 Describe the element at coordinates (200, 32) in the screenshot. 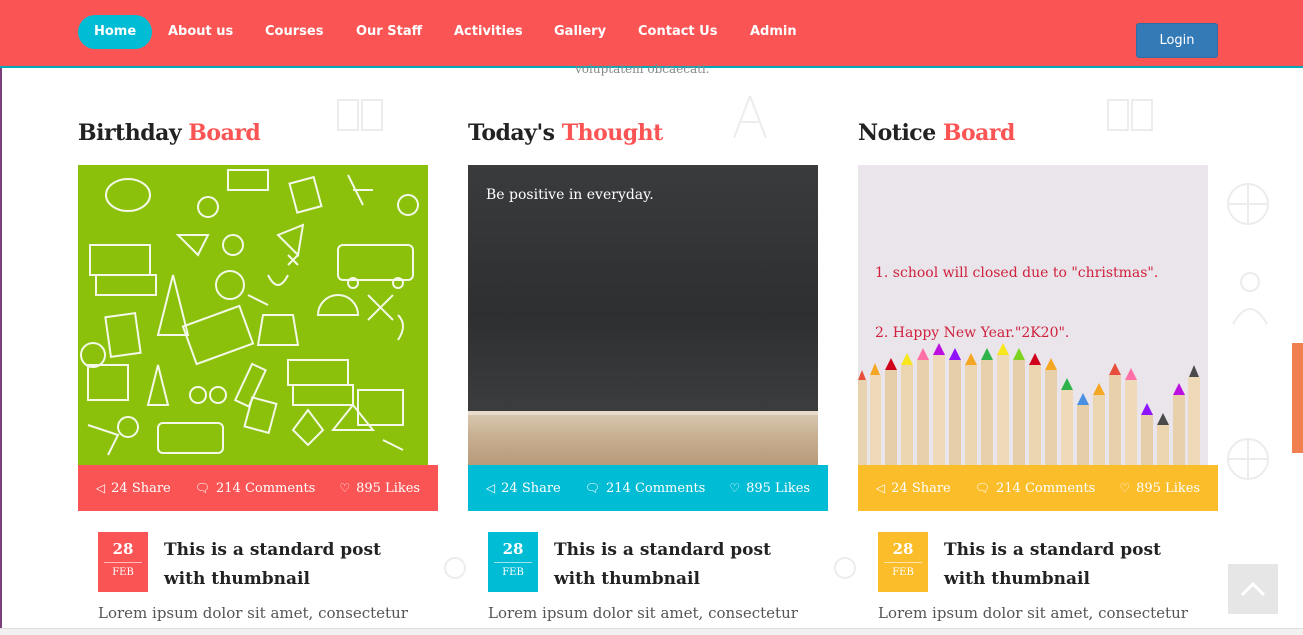

I see `nav-item-about-us: About us` at that location.